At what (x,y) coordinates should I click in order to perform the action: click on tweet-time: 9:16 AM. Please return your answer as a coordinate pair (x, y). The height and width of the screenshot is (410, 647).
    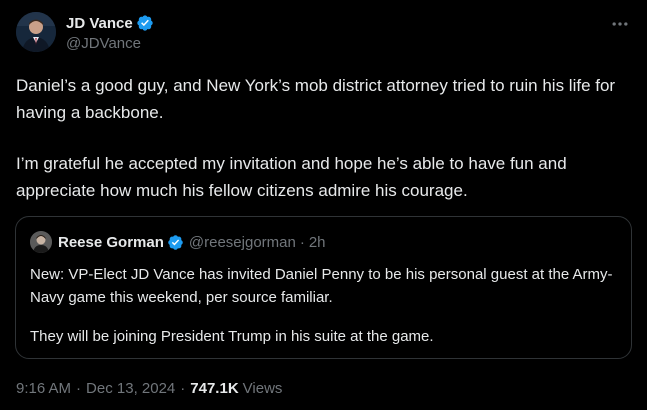
    Looking at the image, I should click on (43, 388).